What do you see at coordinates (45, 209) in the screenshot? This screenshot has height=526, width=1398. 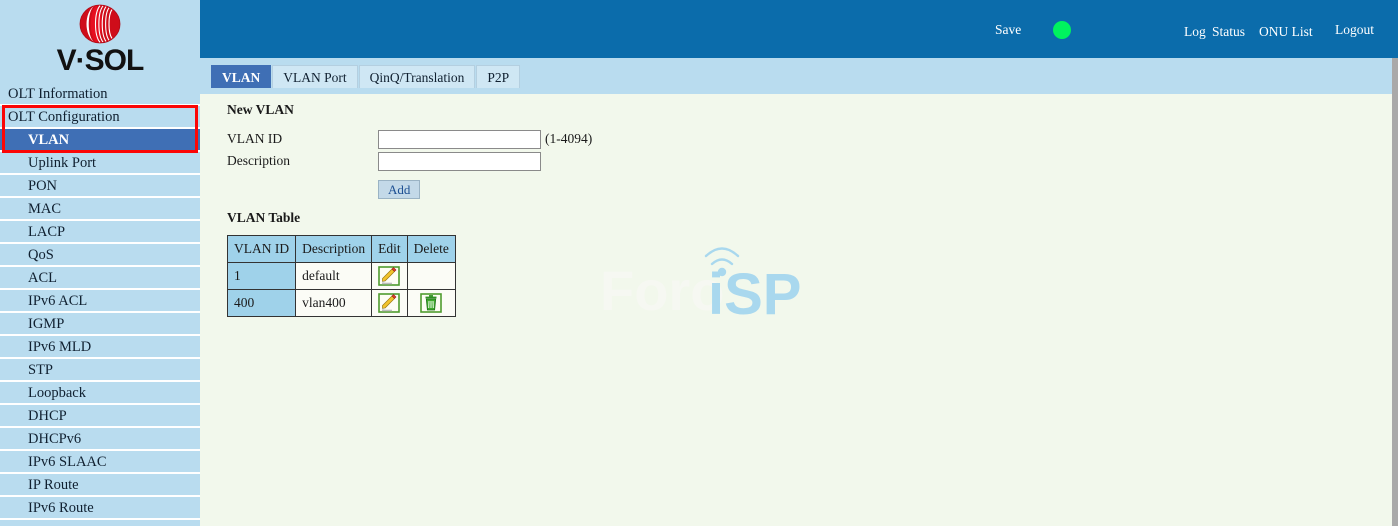 I see `sidebar-item-label: MAC` at bounding box center [45, 209].